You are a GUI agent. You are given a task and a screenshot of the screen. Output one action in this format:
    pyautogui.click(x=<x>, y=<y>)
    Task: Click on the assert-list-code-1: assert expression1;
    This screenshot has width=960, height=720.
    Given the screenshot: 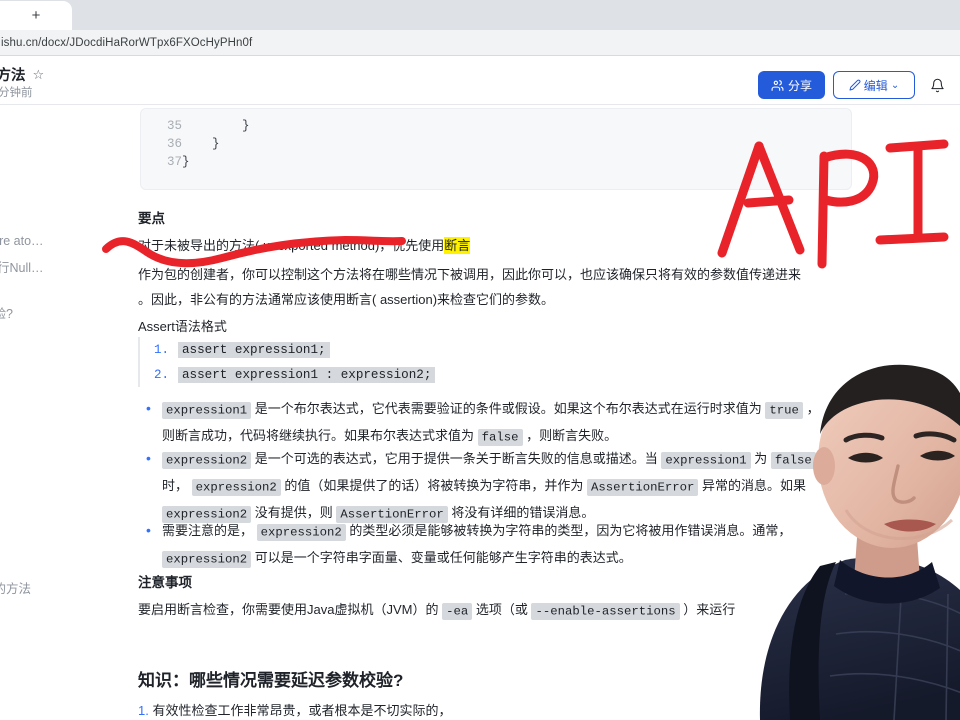 What is the action you would take?
    pyautogui.click(x=254, y=349)
    